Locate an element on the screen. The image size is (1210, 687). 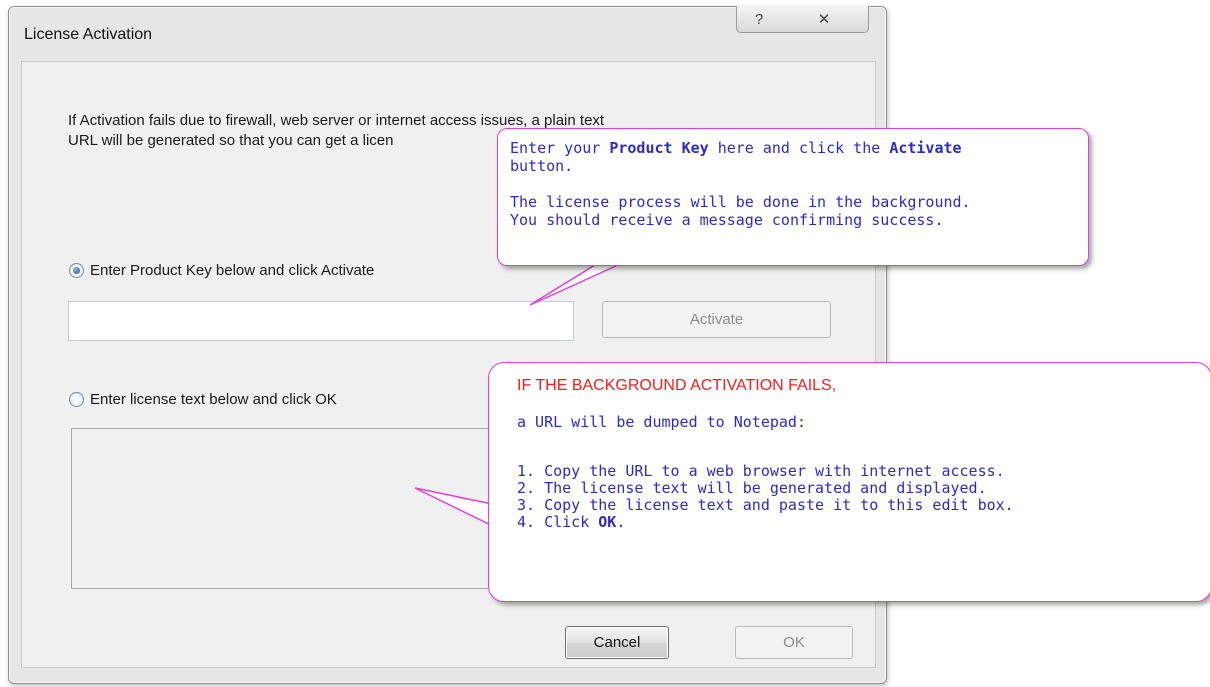
product-key-input is located at coordinates (321, 321).